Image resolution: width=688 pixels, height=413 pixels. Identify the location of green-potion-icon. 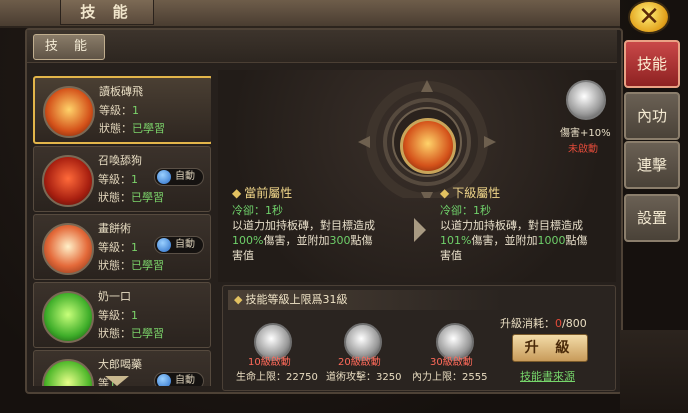
(68, 372).